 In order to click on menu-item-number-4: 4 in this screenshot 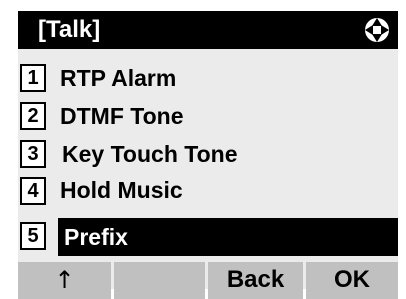, I will do `click(33, 191)`.